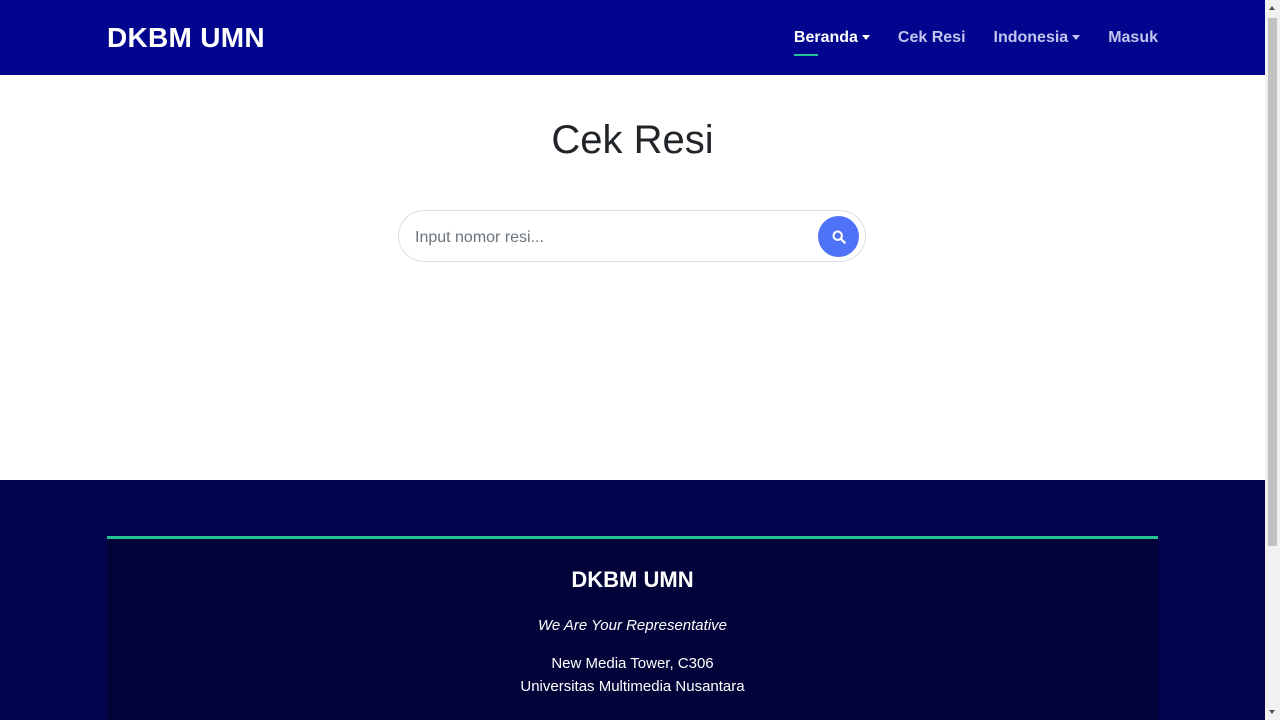  I want to click on resi-search-input, so click(610, 238).